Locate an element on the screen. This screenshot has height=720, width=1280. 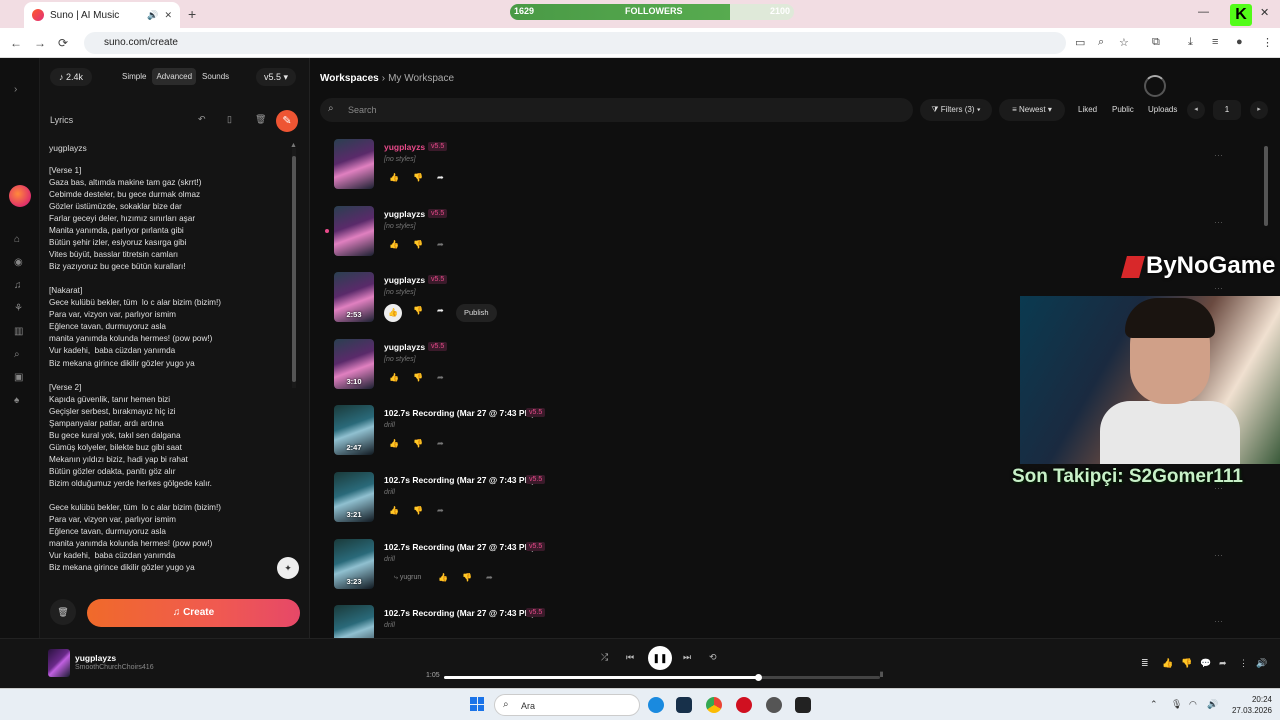
tray-chevron-icon: ⌃ is located at coordinates (1154, 704).